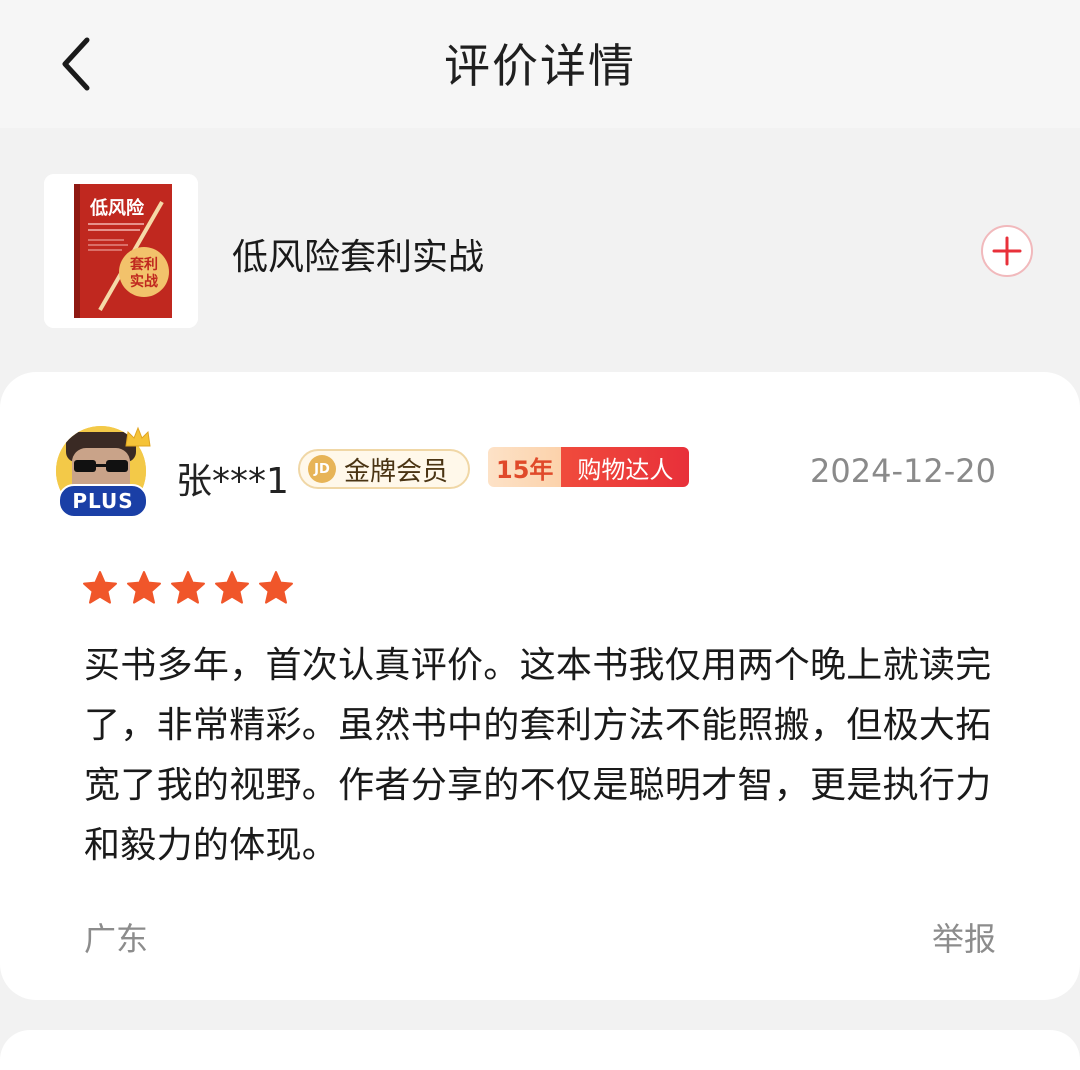 This screenshot has height=1070, width=1080. I want to click on add-to-cart-button, so click(1007, 251).